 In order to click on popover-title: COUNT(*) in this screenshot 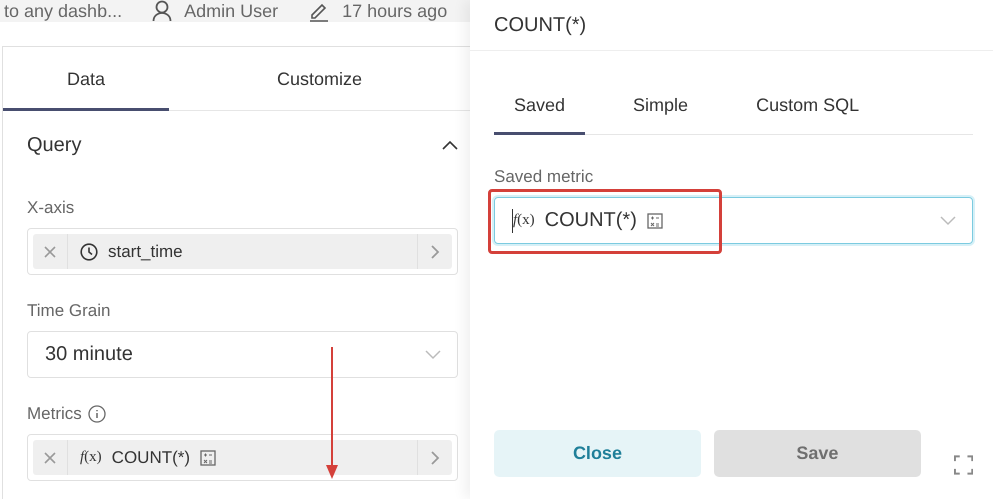, I will do `click(731, 25)`.